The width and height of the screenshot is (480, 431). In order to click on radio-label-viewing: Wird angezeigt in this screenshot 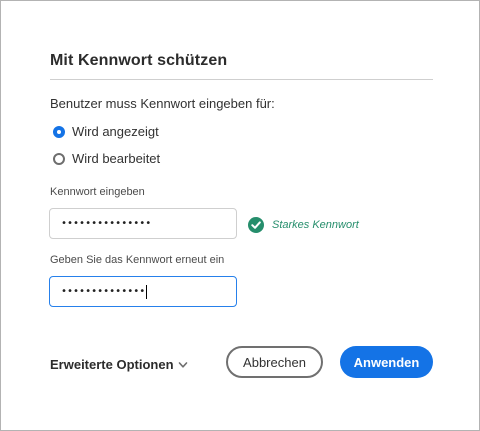, I will do `click(115, 131)`.